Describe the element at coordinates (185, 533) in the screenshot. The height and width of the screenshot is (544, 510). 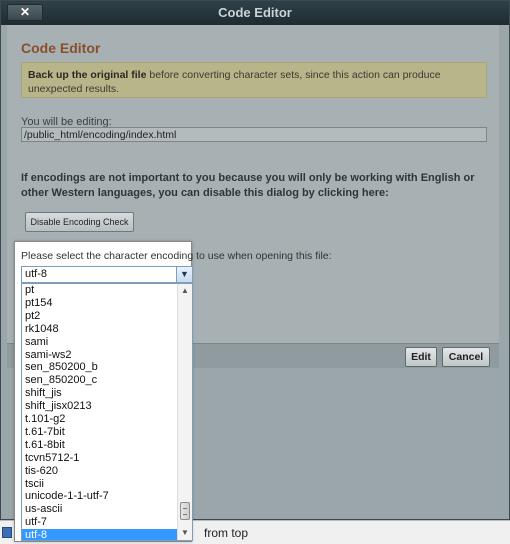
I see `arrow-down-icon: ▼` at that location.